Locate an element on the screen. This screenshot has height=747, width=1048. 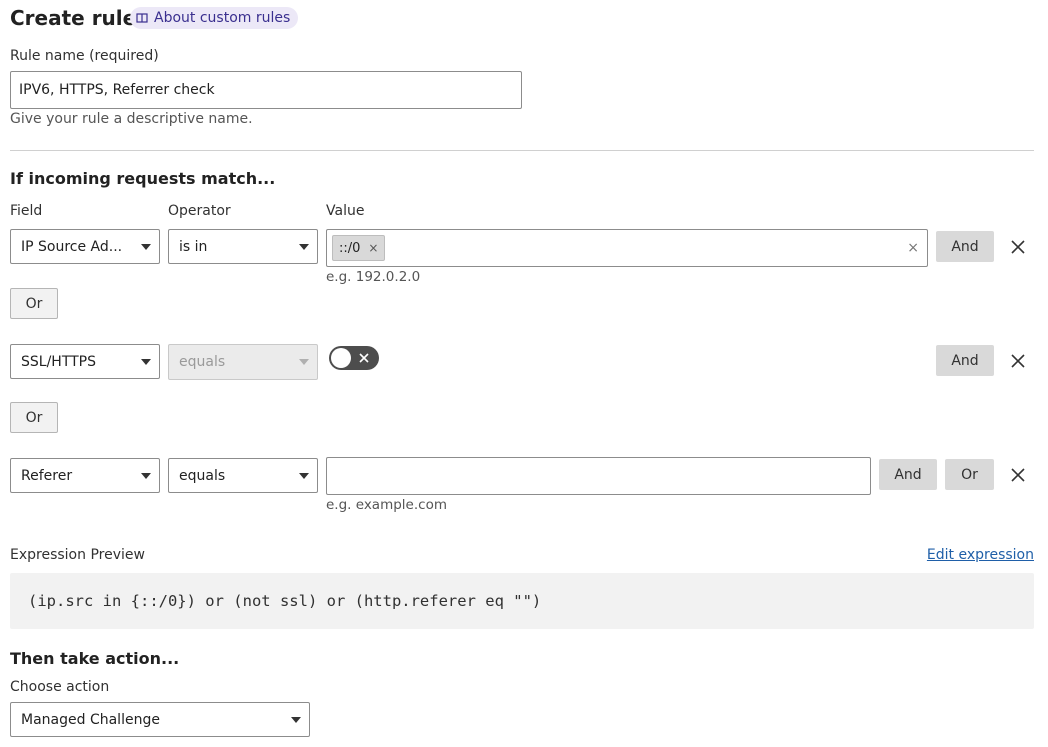
value-chip-label: ::/0 is located at coordinates (350, 248).